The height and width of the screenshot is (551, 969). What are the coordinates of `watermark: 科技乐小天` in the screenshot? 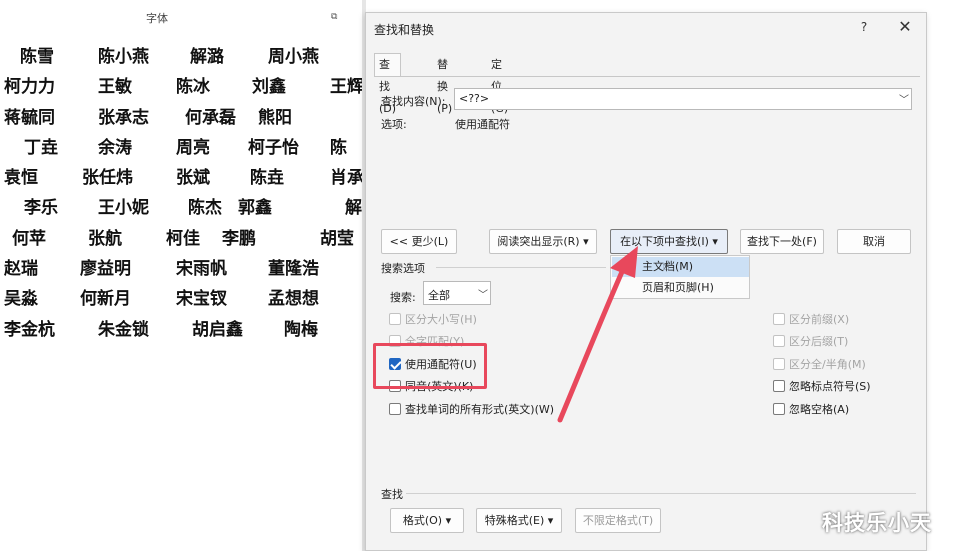 It's located at (877, 523).